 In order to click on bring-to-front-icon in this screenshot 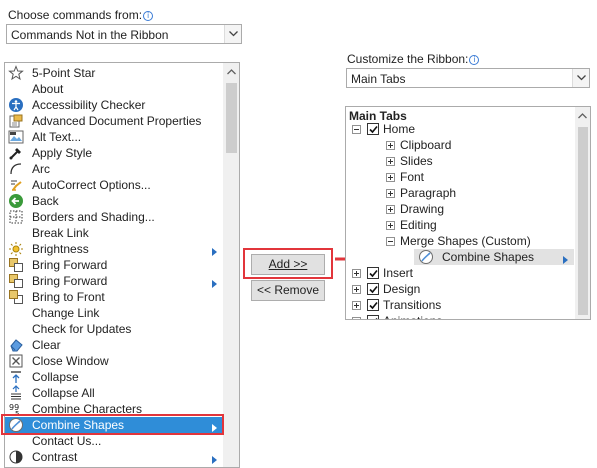, I will do `click(16, 297)`.